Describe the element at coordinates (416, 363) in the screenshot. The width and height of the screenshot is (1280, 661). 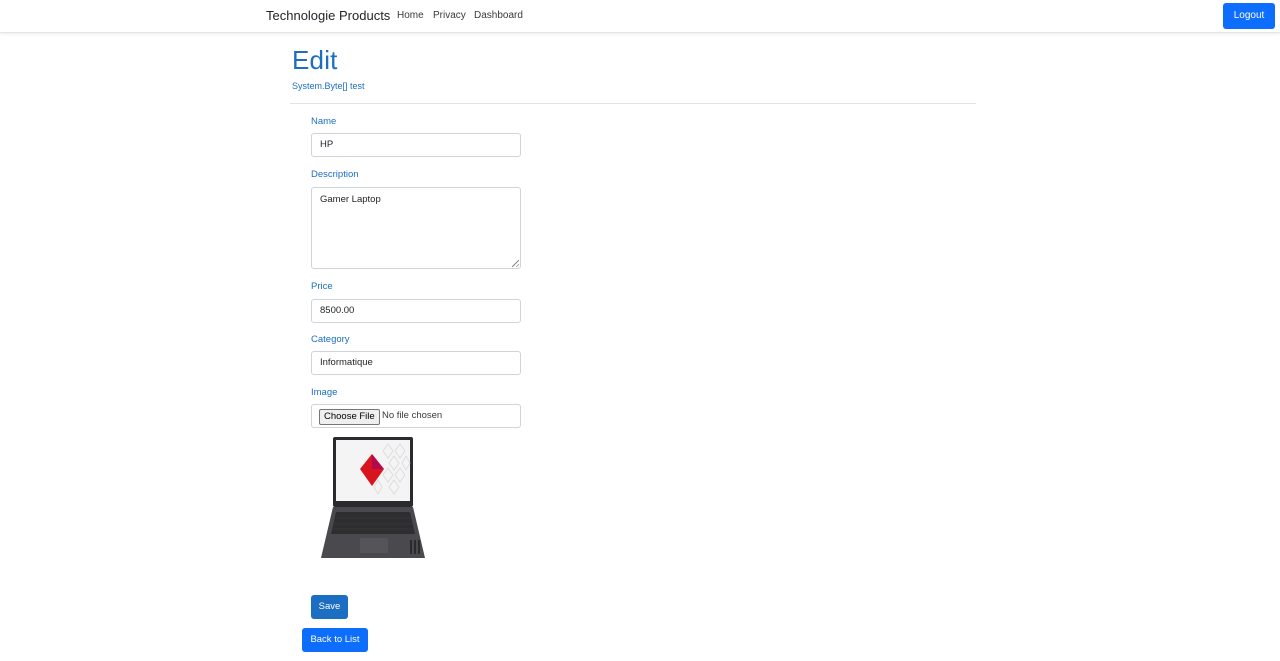
I see `category-input: Informatique` at that location.